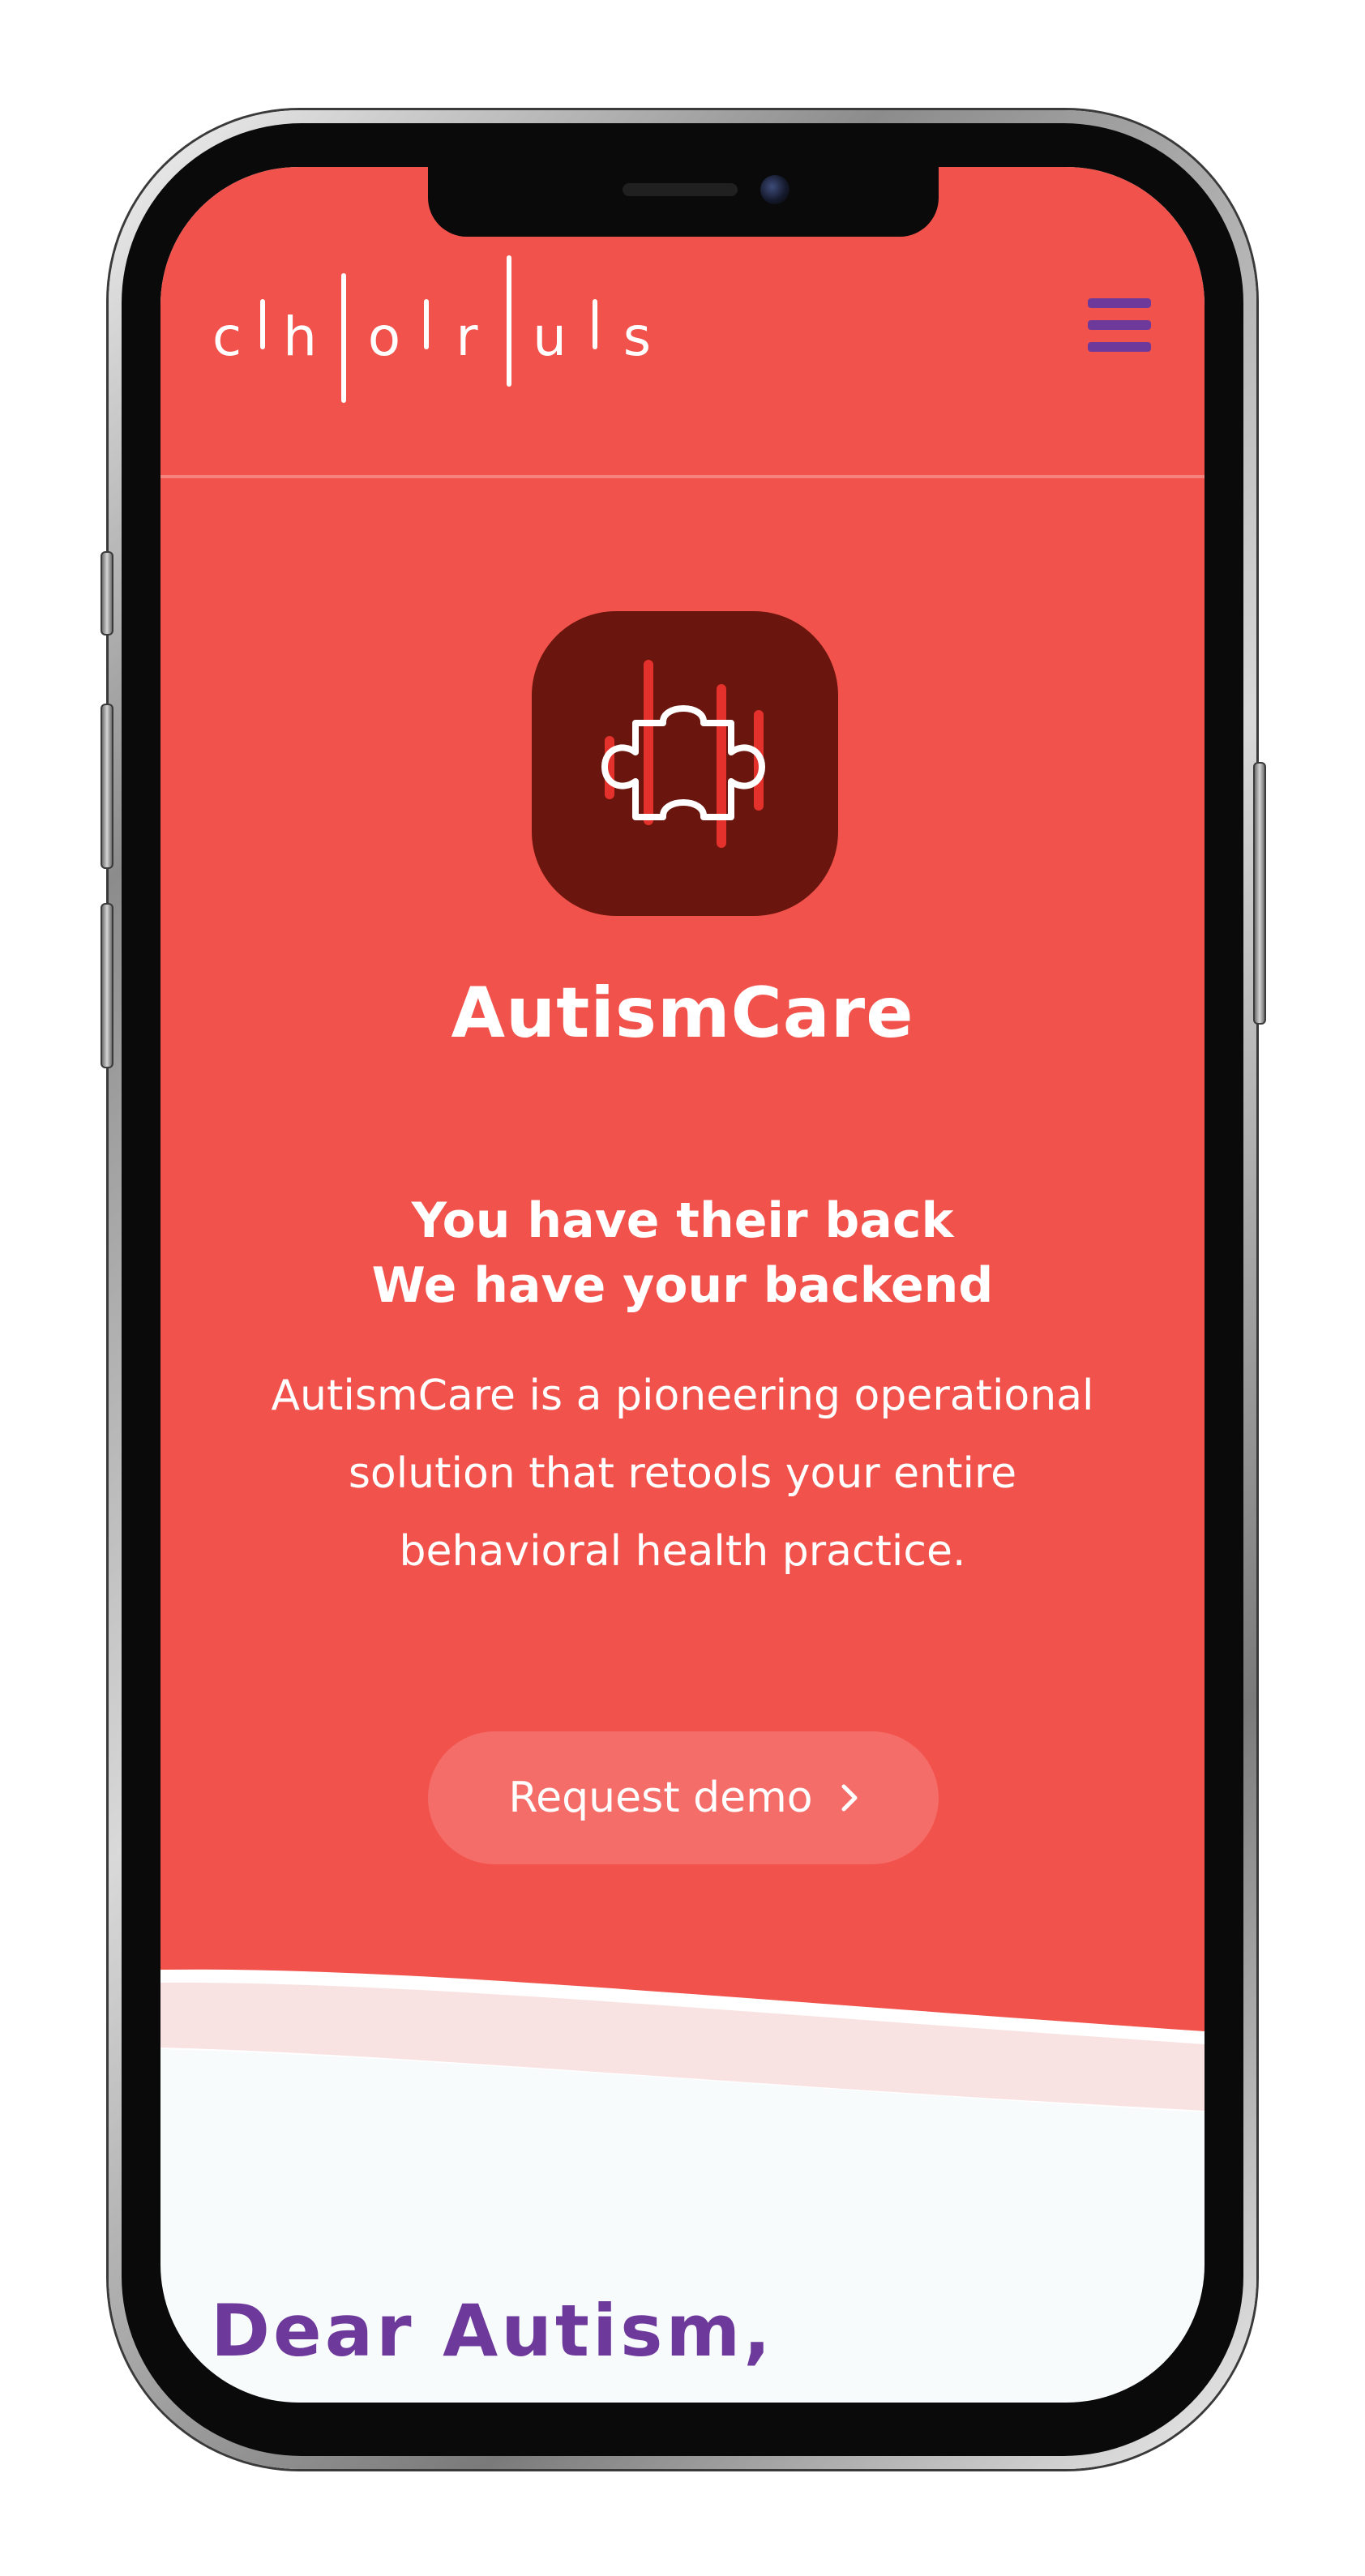  Describe the element at coordinates (660, 1798) in the screenshot. I see `request-demo-label: Request demo` at that location.